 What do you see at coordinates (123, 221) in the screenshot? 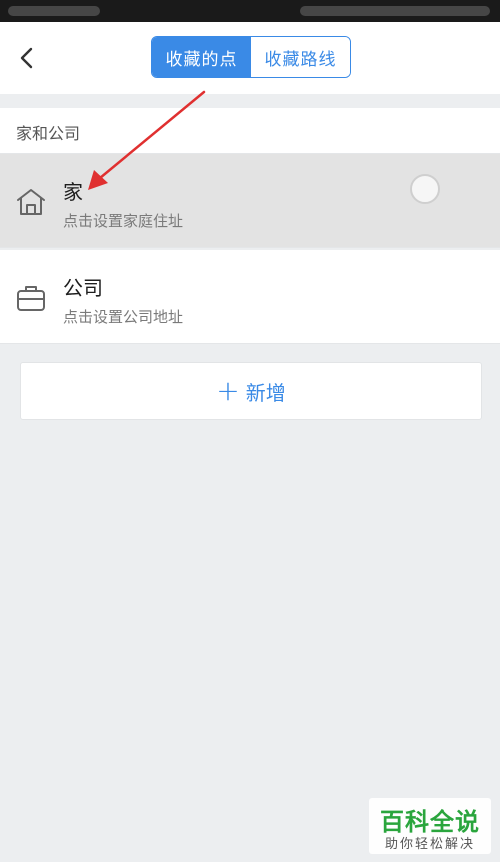
I see `place-hint-home: 点击设置家庭住址` at bounding box center [123, 221].